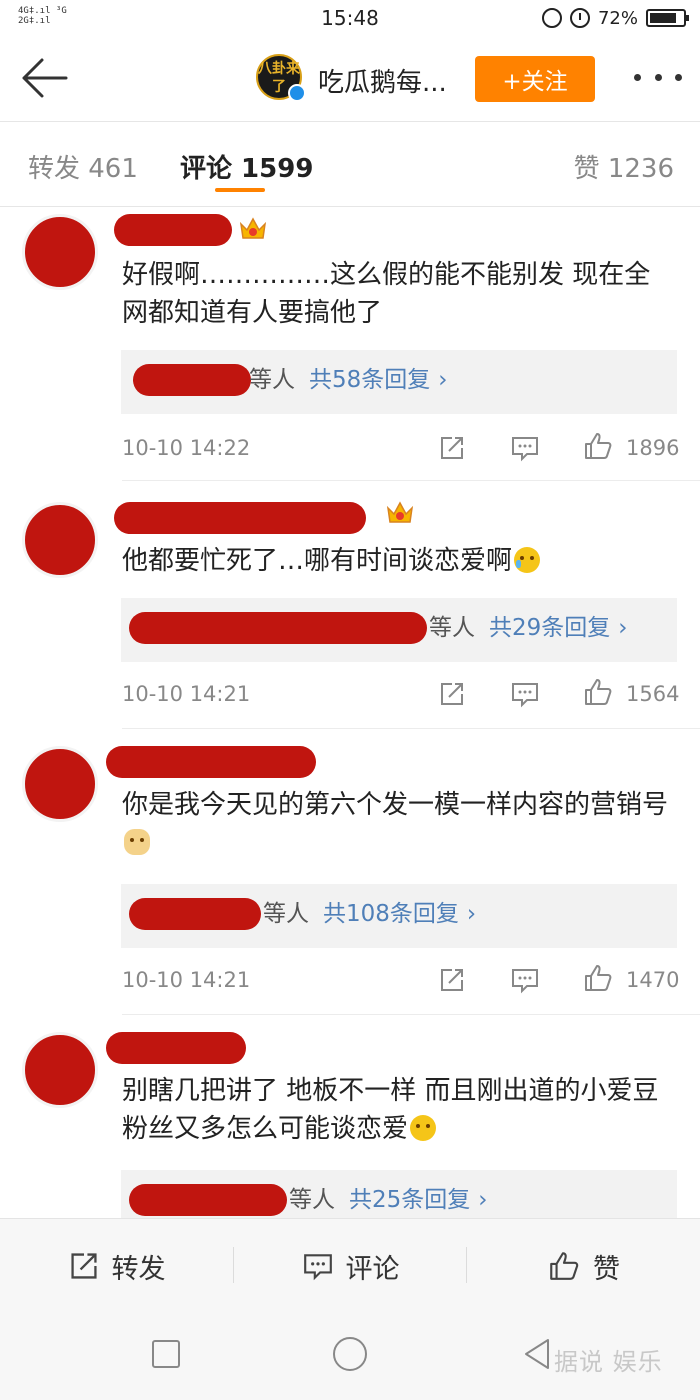 Image resolution: width=700 pixels, height=1400 pixels. I want to click on tab-forwards: 转发 461, so click(83, 166).